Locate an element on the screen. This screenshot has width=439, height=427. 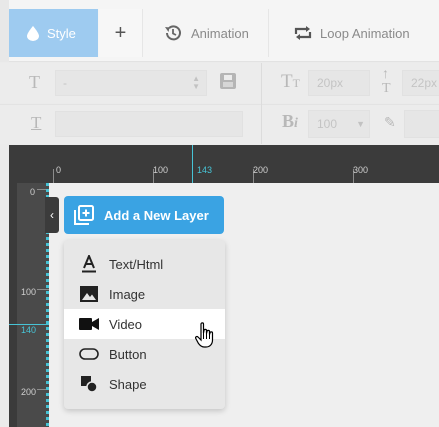
menu-item-text-html: Text/Html is located at coordinates (144, 264).